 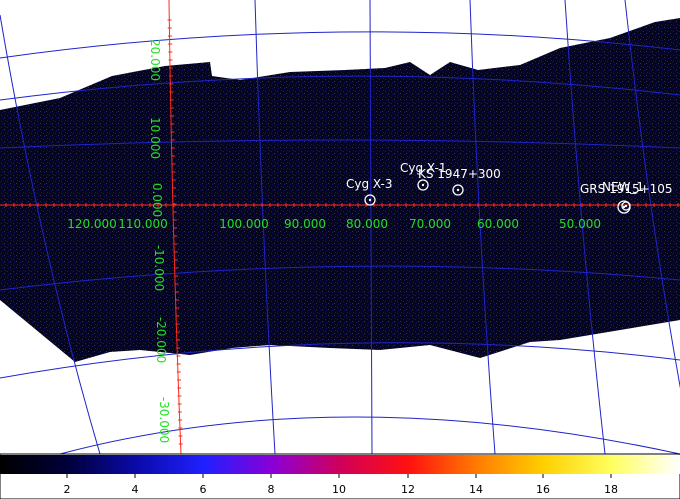 What do you see at coordinates (340, 464) in the screenshot?
I see `colorbar-gradient` at bounding box center [340, 464].